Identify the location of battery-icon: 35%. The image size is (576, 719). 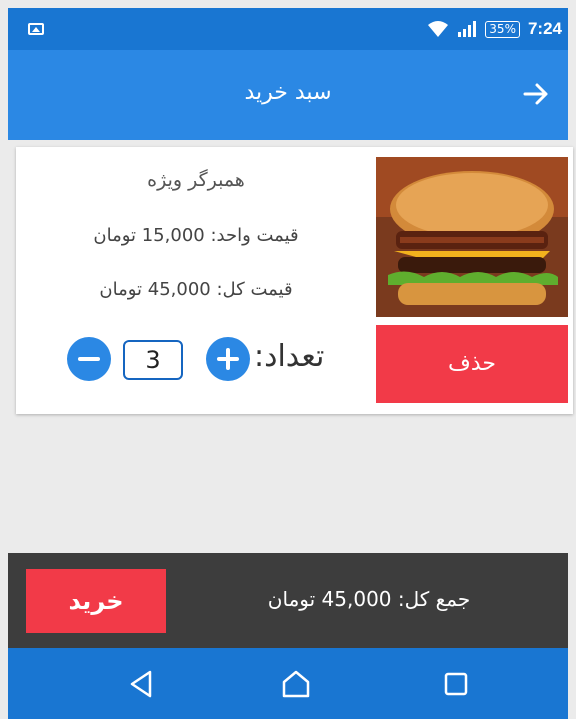
(502, 29).